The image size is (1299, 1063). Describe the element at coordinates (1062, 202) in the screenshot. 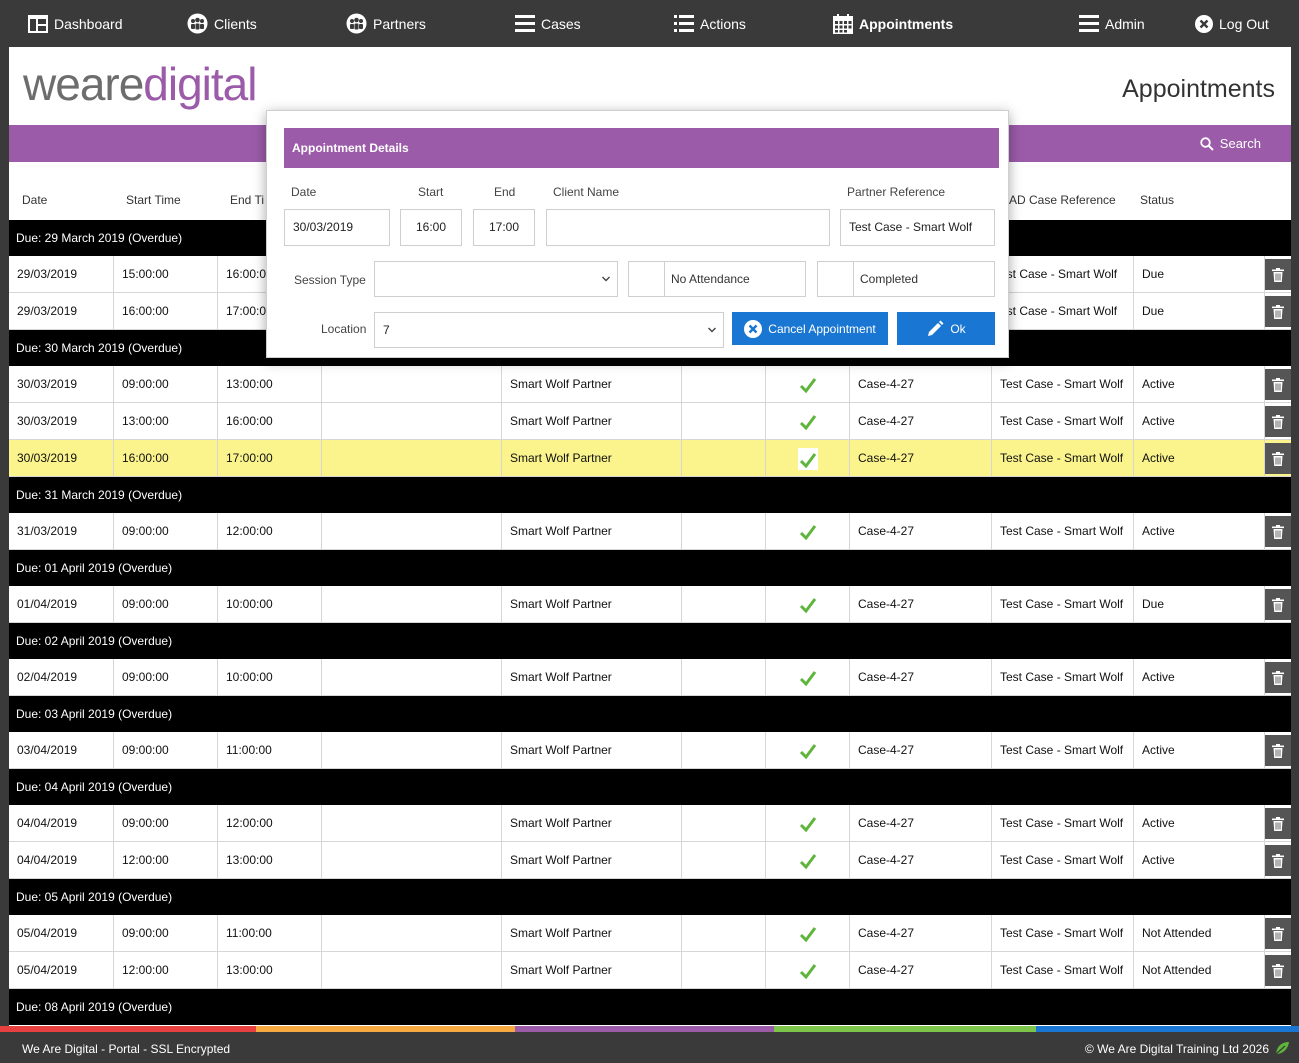

I see `col-header-case-reference: AD Case Reference` at that location.